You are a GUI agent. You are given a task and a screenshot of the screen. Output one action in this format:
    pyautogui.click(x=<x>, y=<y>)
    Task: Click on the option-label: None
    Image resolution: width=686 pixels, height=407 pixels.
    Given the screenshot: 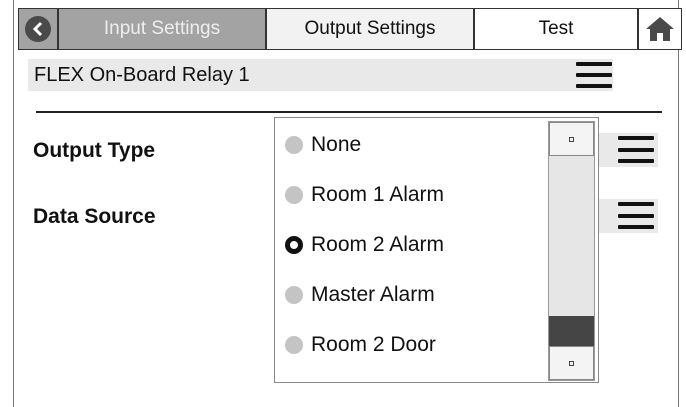 What is the action you would take?
    pyautogui.click(x=336, y=144)
    